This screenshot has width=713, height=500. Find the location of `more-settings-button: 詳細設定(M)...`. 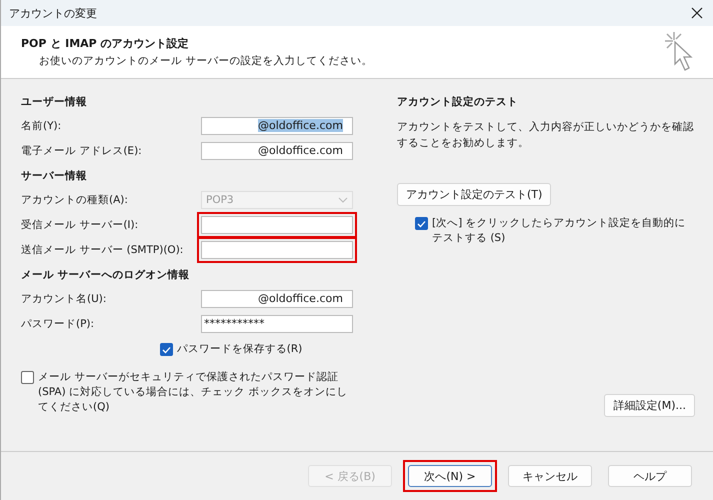

more-settings-button: 詳細設定(M)... is located at coordinates (649, 405).